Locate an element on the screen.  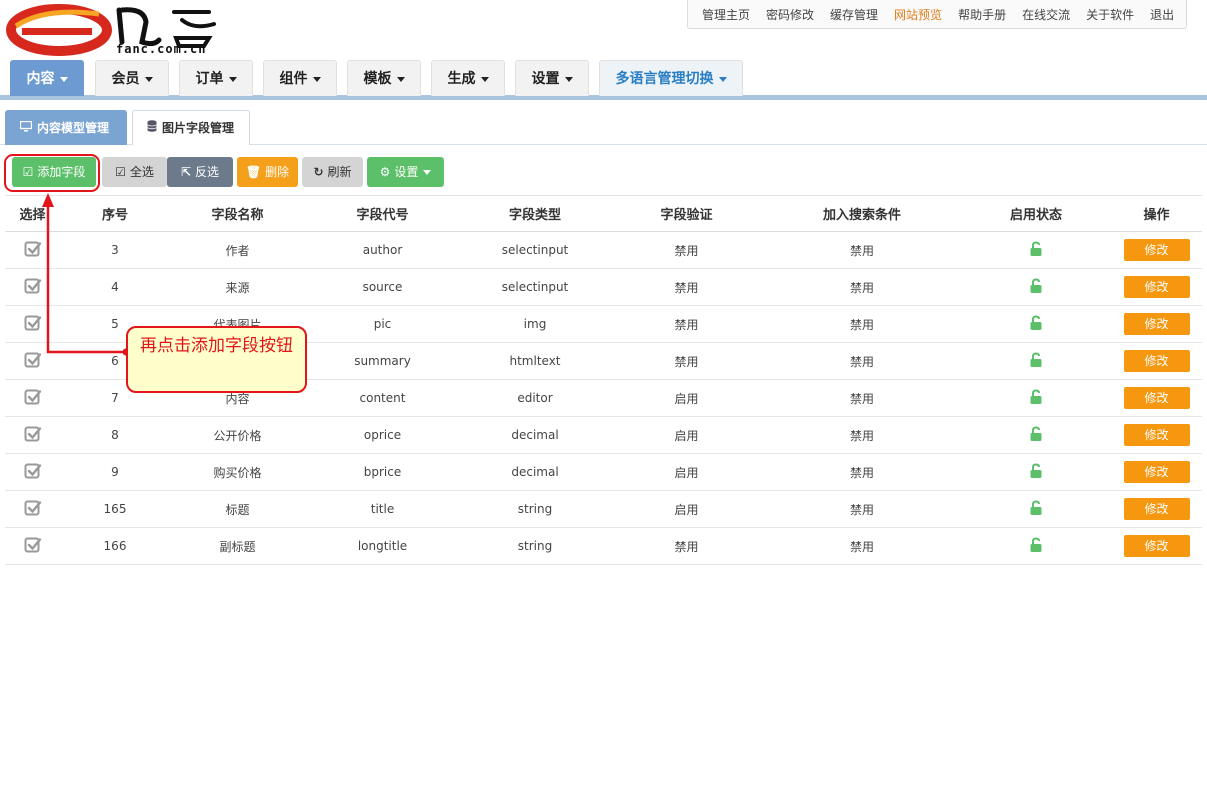
check-square-icon: ☑ is located at coordinates (120, 172).